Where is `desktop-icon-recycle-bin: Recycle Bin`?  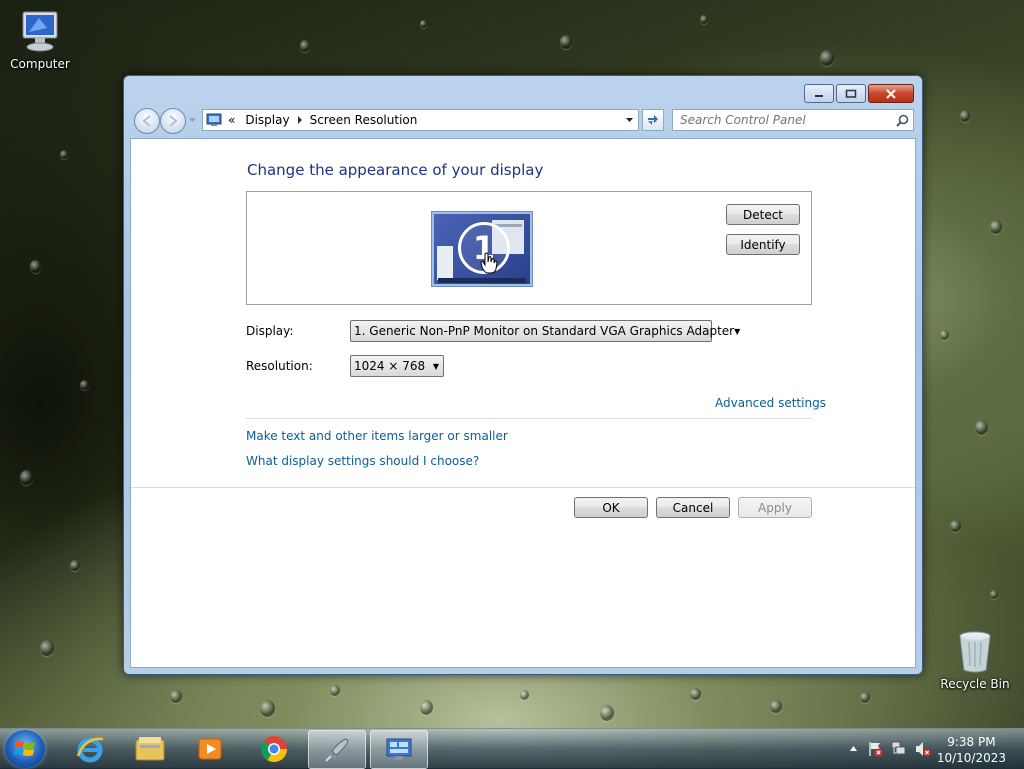
desktop-icon-recycle-bin: Recycle Bin is located at coordinates (975, 660).